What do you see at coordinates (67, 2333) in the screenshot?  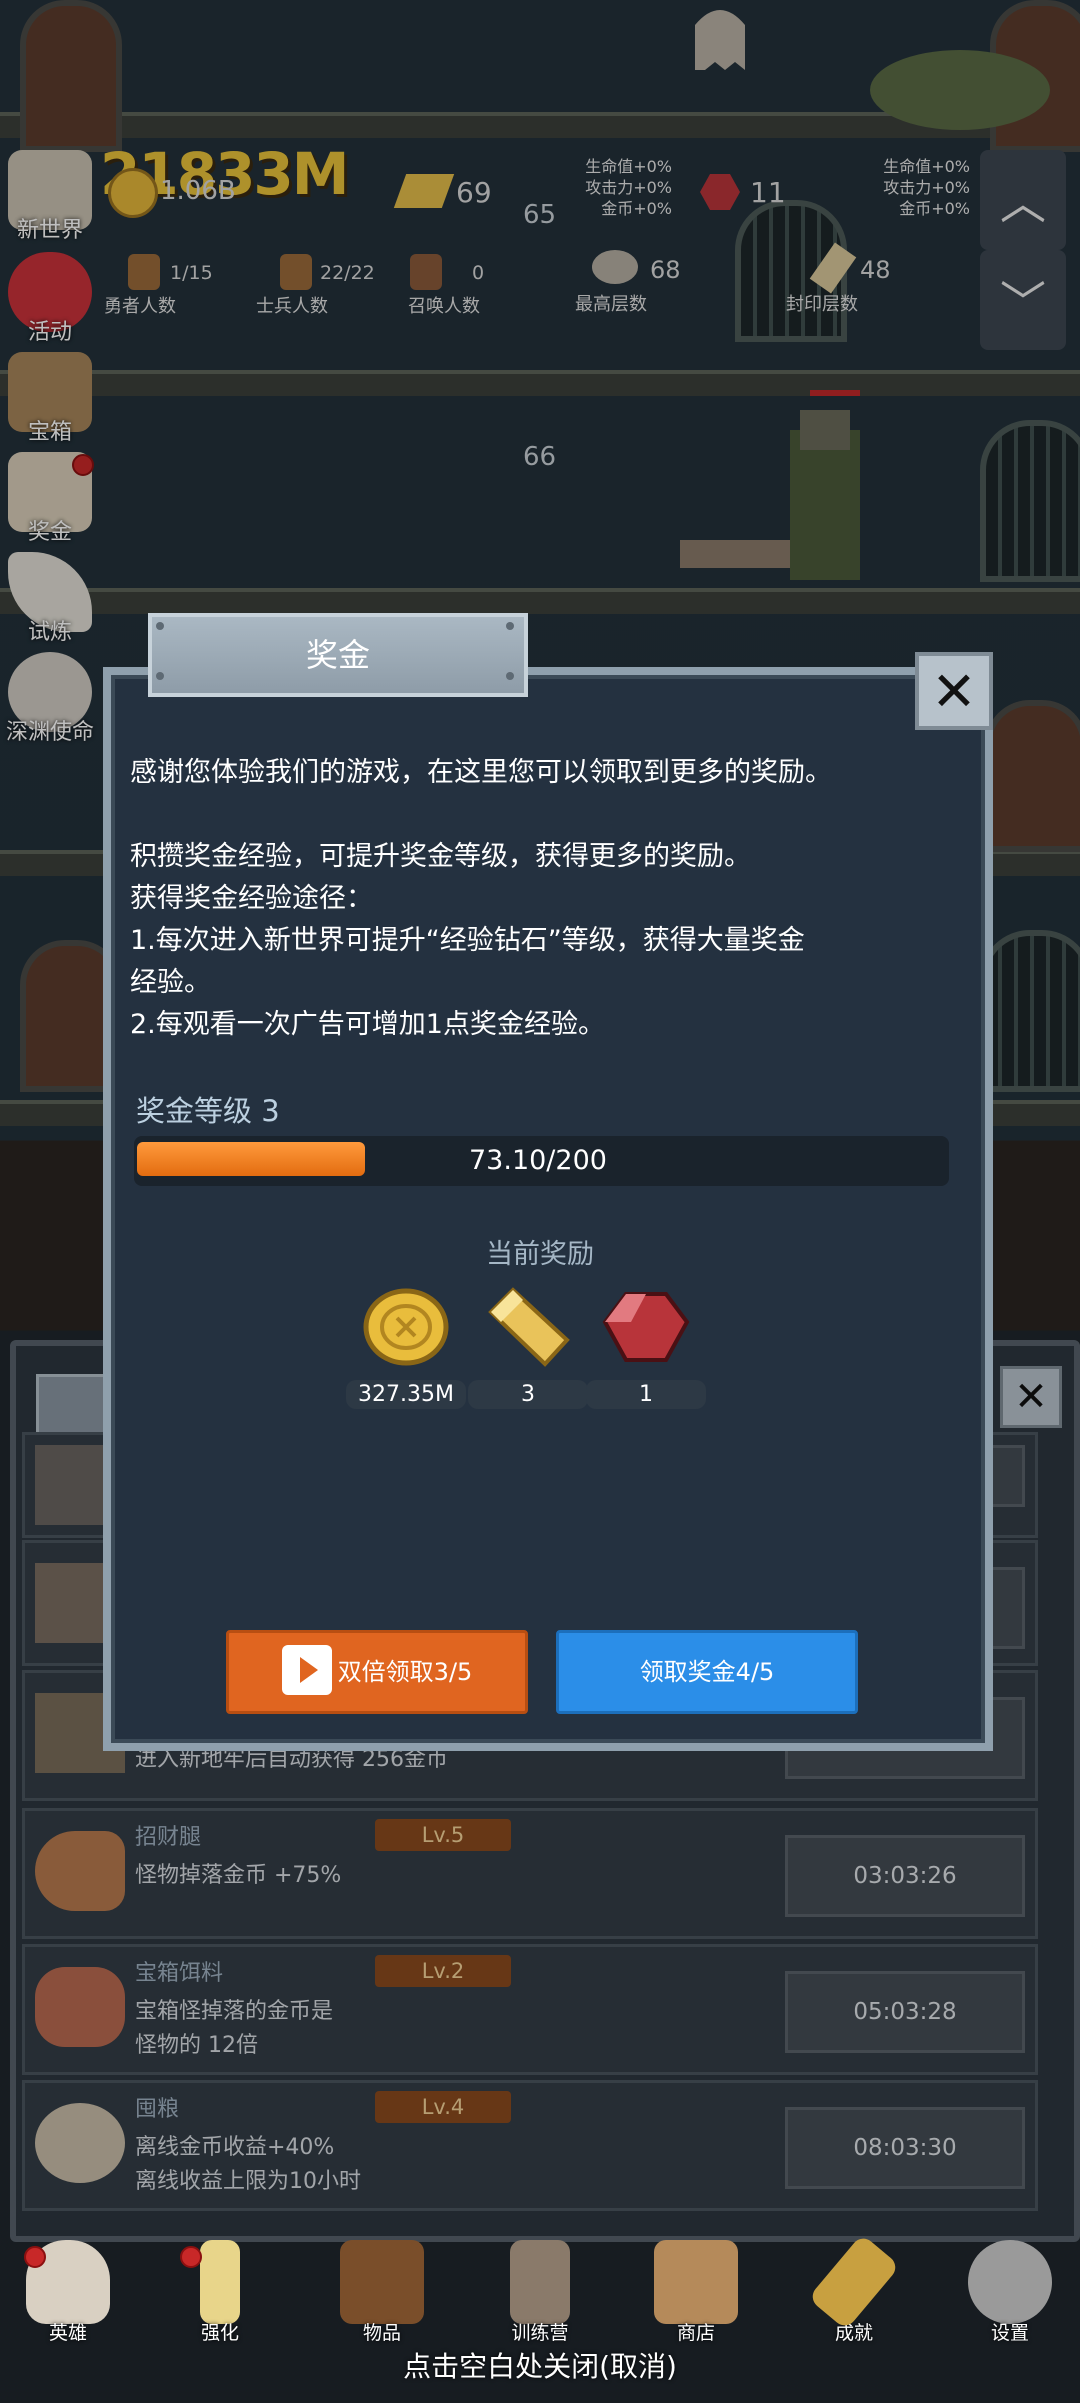 I see `nav-label: 英雄` at bounding box center [67, 2333].